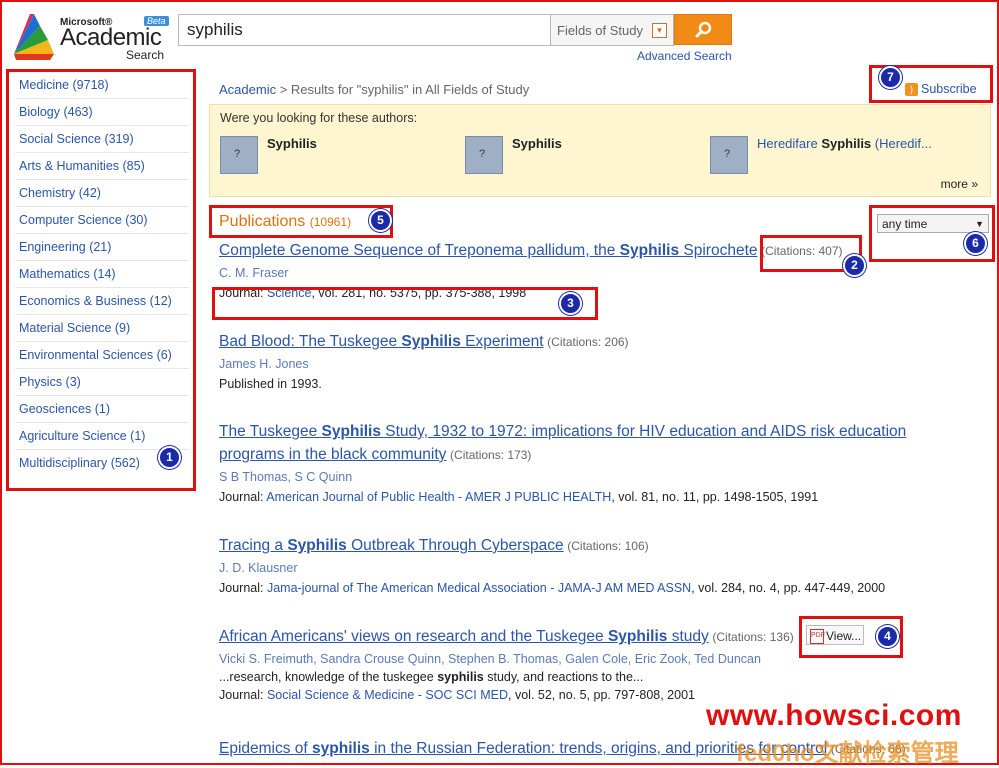 The image size is (999, 768). Describe the element at coordinates (95, 355) in the screenshot. I see `sidebar-item-label: Environmental Sciences (6)` at that location.